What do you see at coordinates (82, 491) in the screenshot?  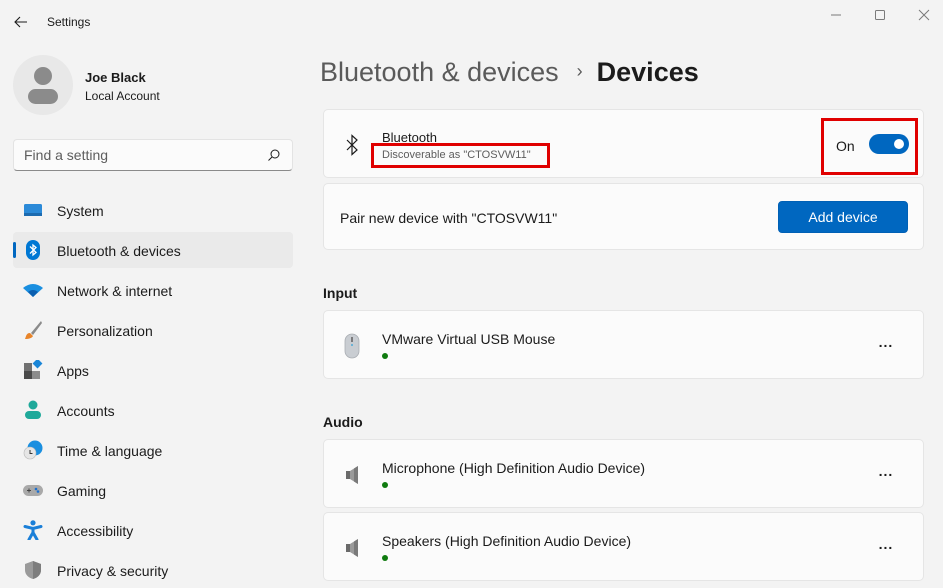 I see `sidebar-item-label: Gaming` at bounding box center [82, 491].